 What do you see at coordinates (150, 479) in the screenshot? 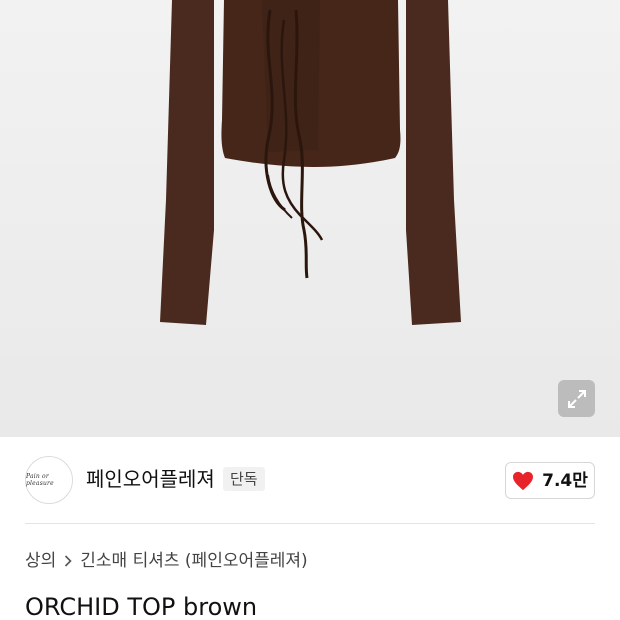
I see `brand-name: 페인오어플레져` at bounding box center [150, 479].